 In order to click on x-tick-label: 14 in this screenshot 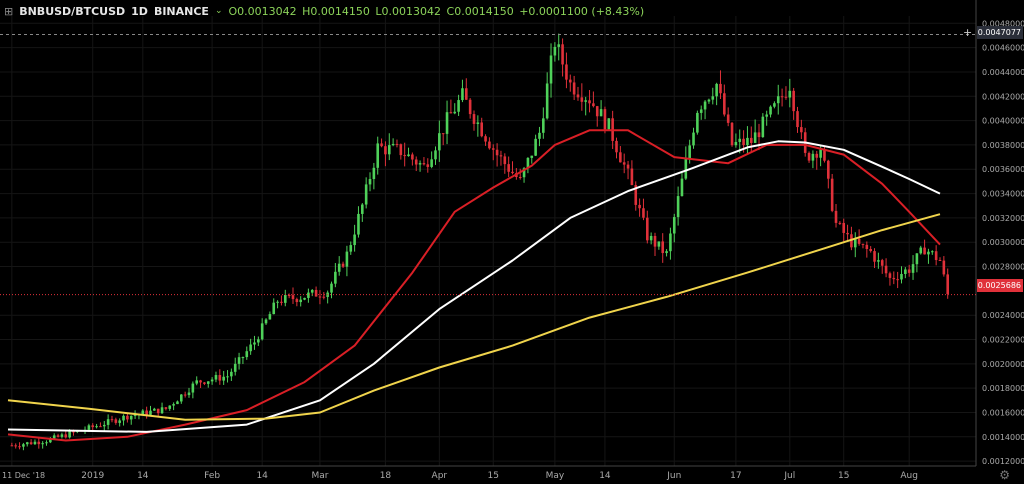, I will do `click(262, 476)`.